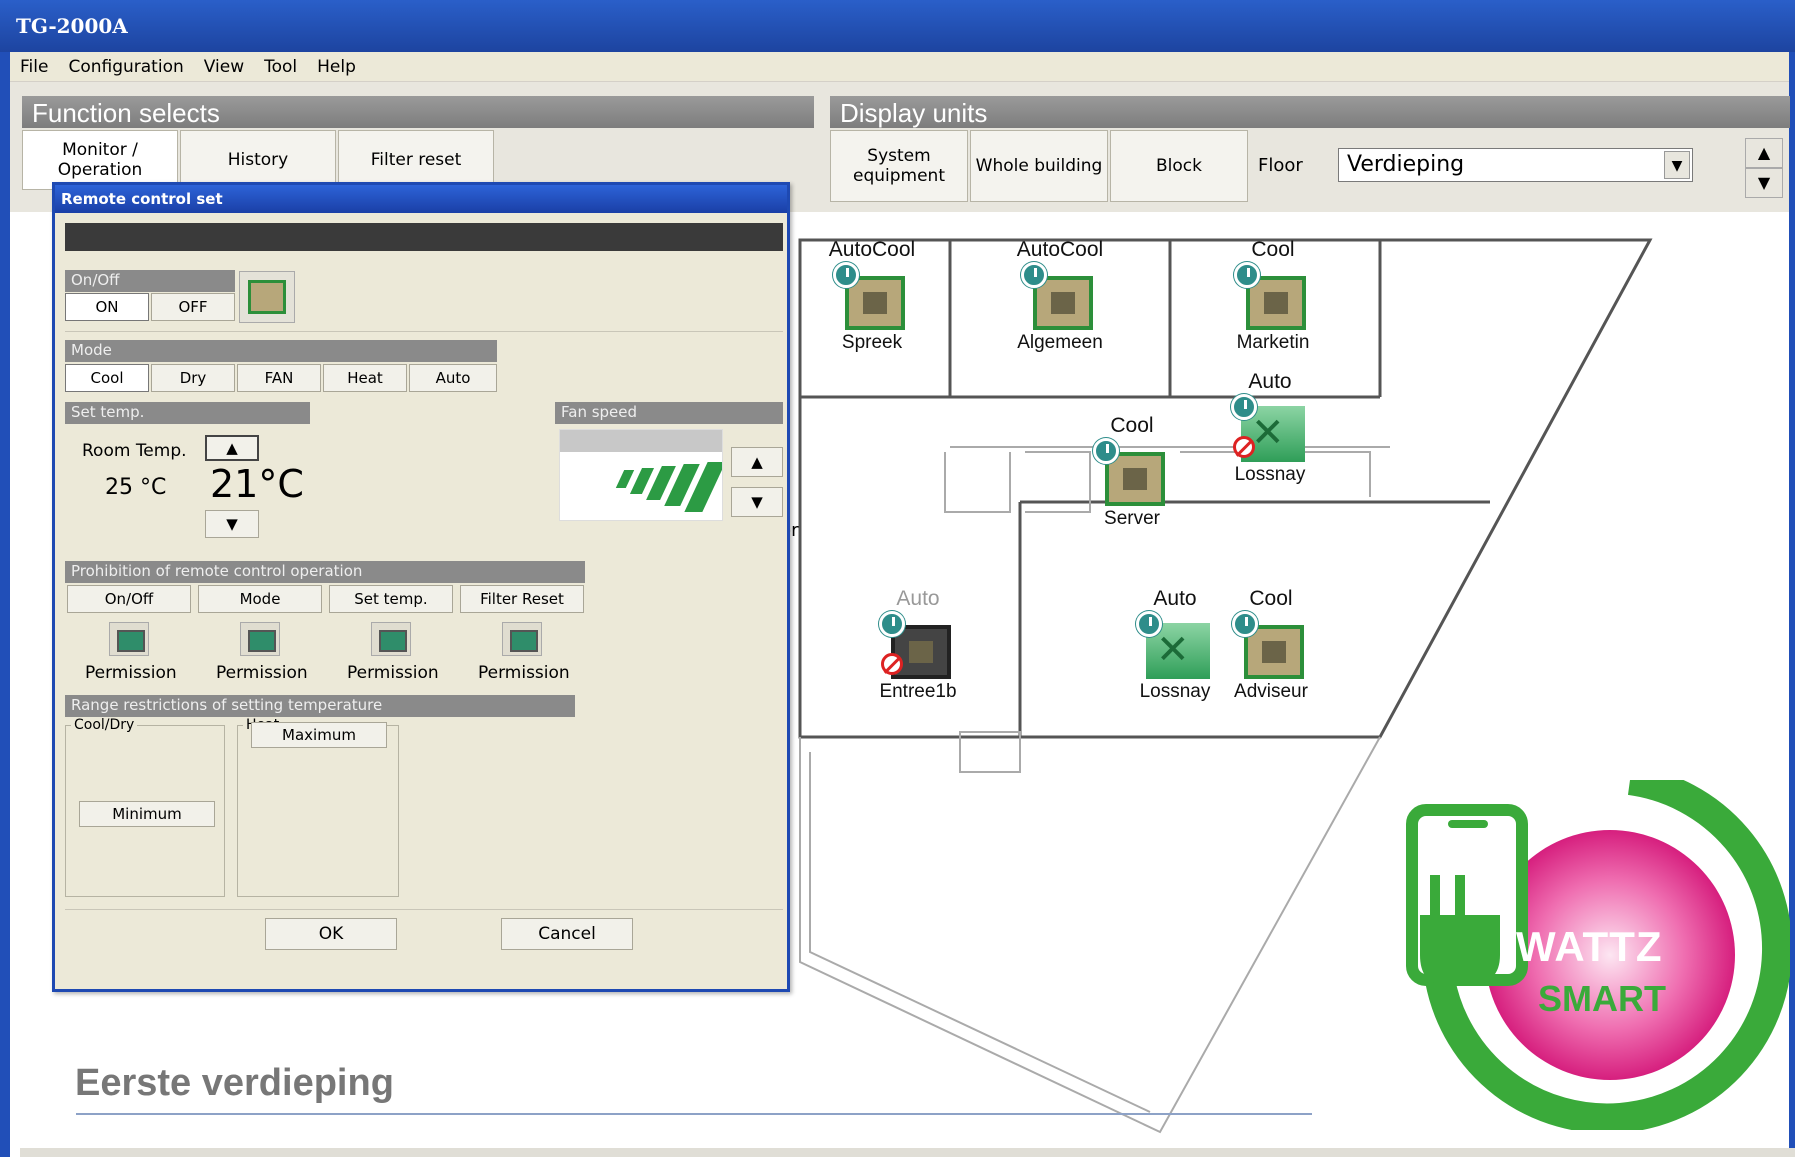 The image size is (1795, 1157). I want to click on chevron-down-icon: ▼, so click(1677, 165).